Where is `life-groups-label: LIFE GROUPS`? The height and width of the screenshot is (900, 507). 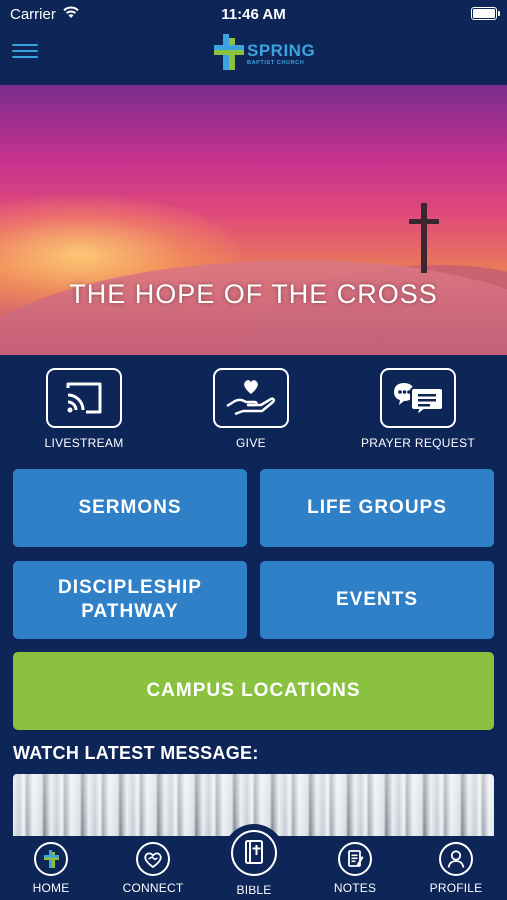 life-groups-label: LIFE GROUPS is located at coordinates (377, 507).